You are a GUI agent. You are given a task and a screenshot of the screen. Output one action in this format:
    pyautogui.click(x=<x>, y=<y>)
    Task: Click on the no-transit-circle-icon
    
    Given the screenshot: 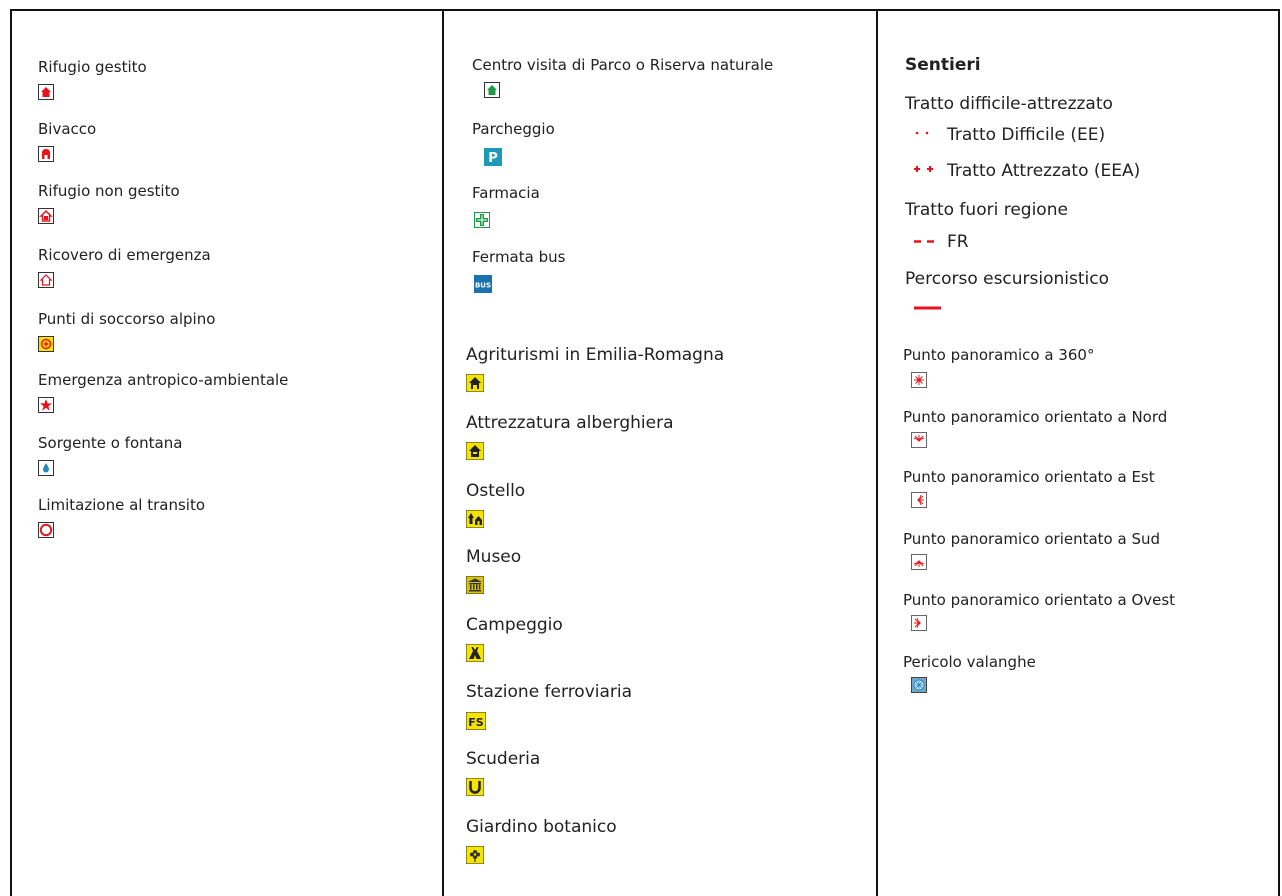 What is the action you would take?
    pyautogui.click(x=46, y=530)
    